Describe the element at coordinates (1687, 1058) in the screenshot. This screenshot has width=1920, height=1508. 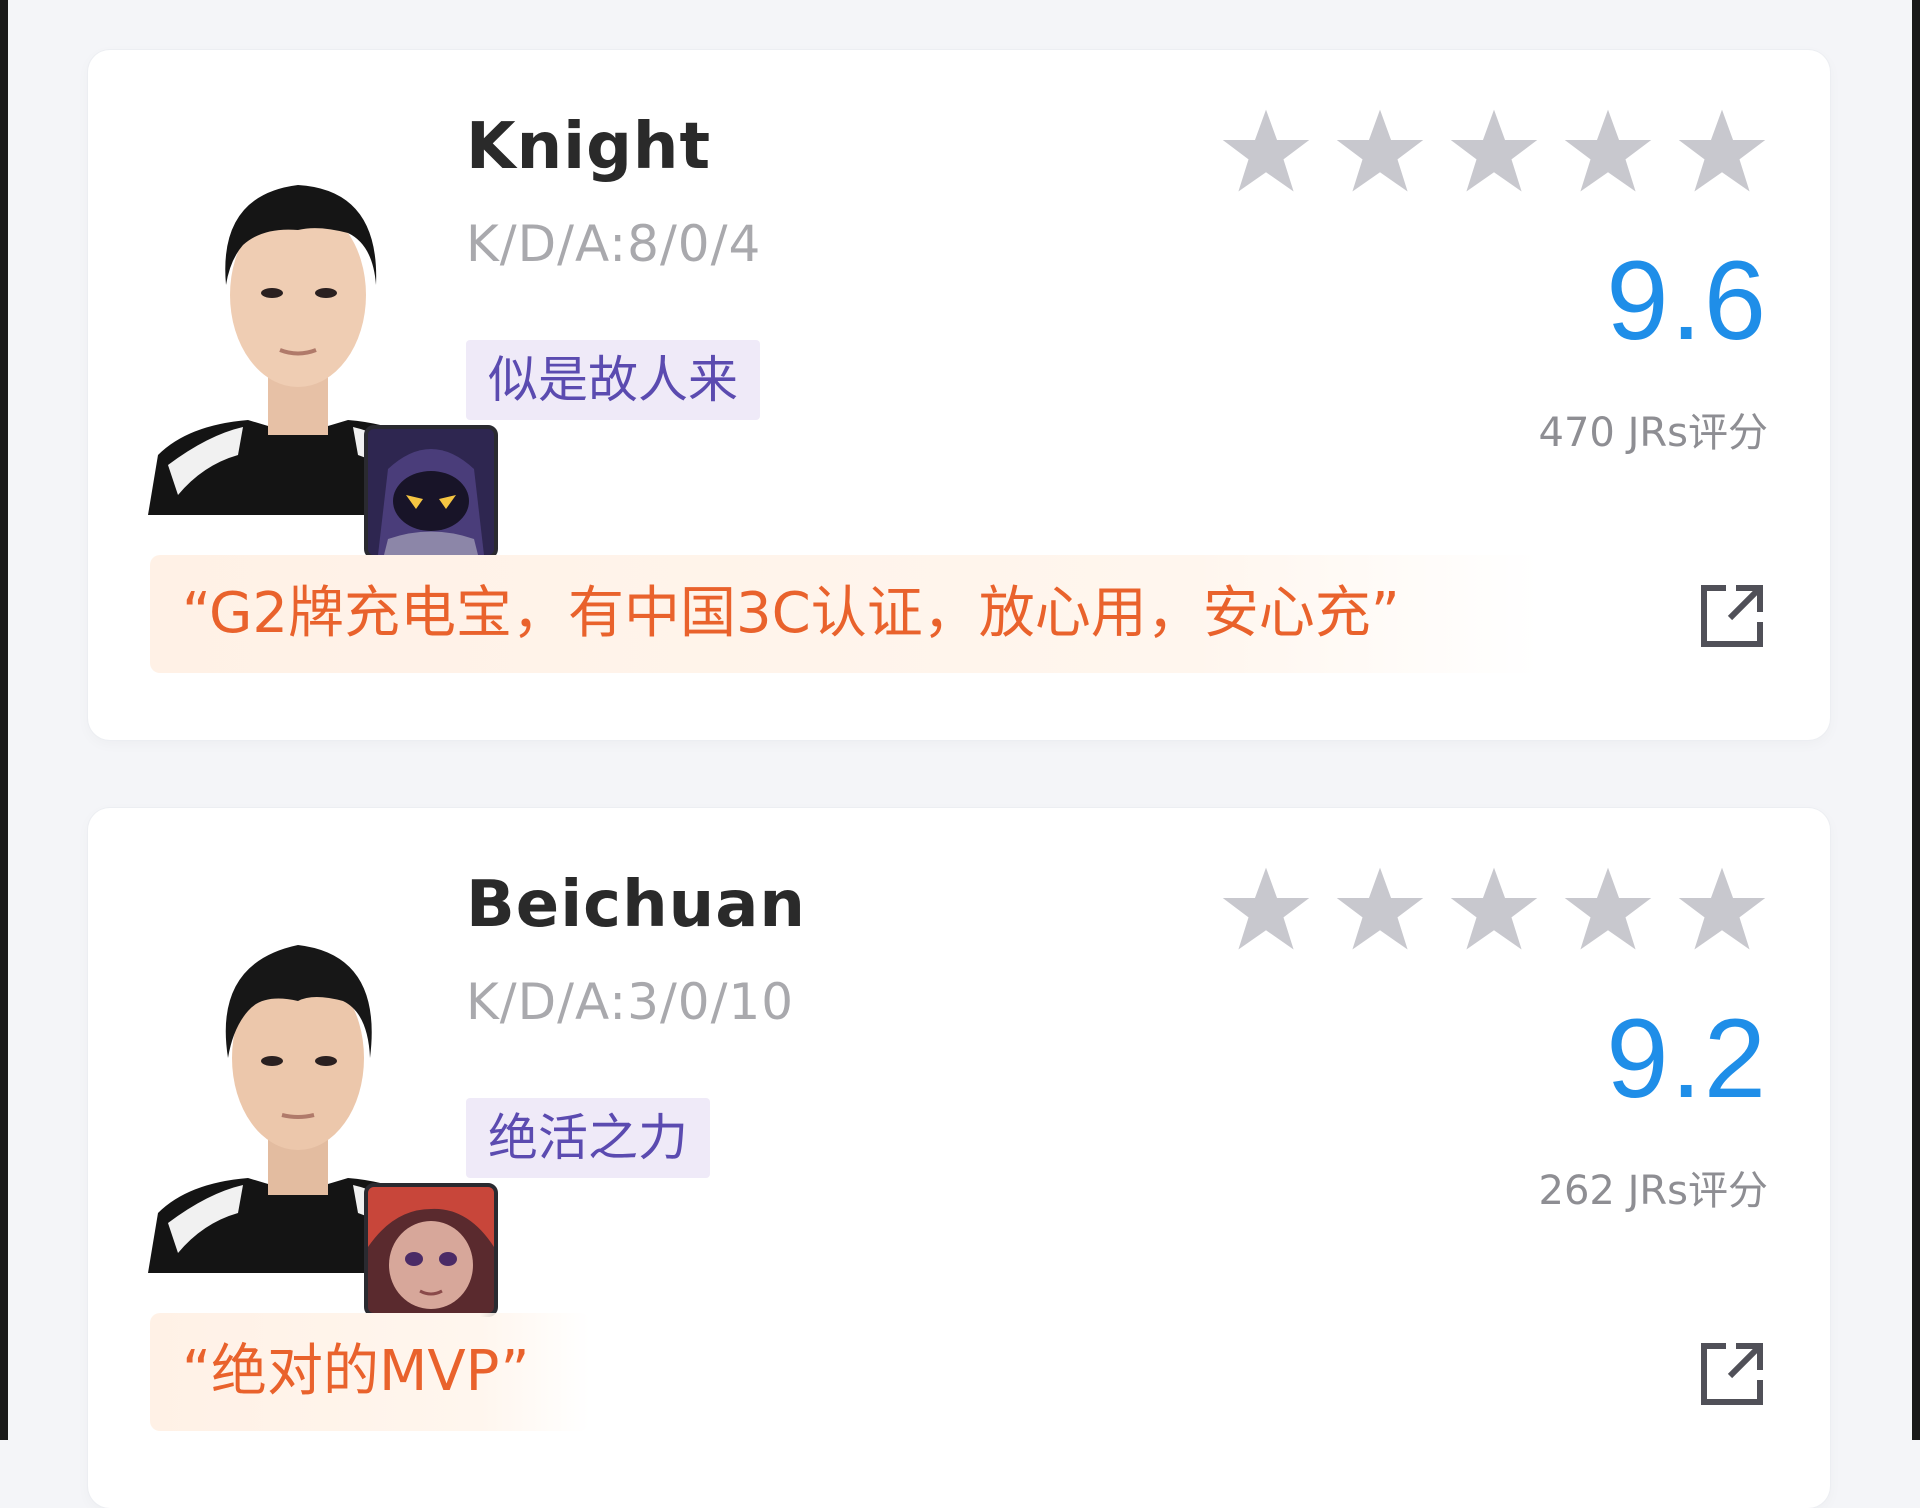
I see `player-score: 9.2` at that location.